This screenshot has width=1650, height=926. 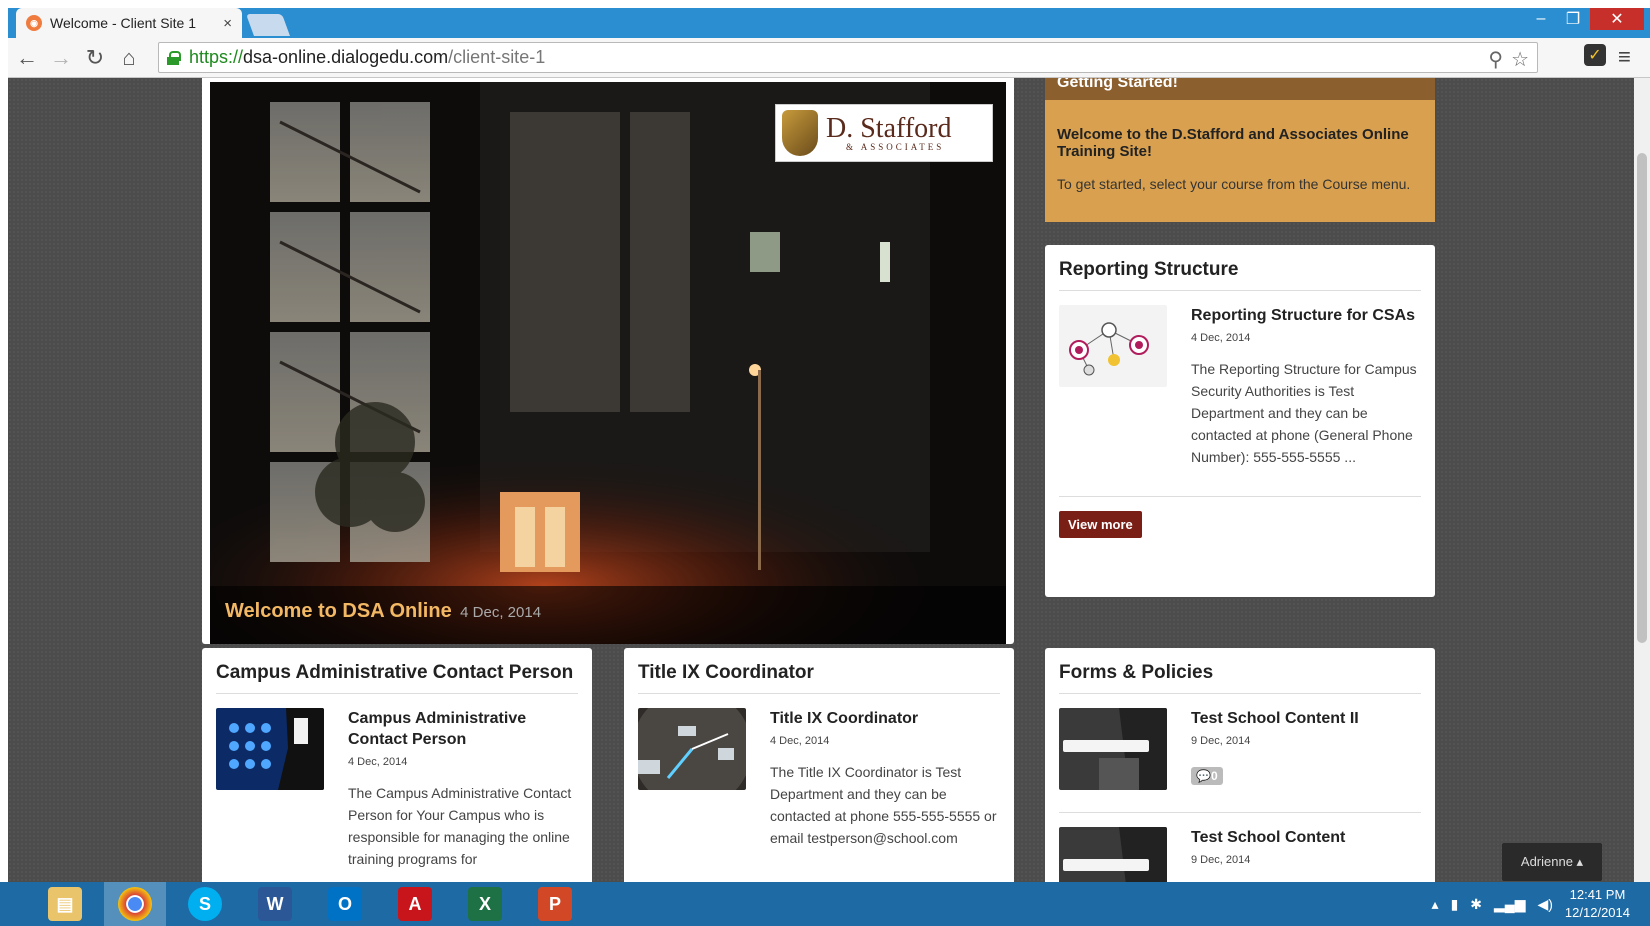 I want to click on outlook-icon: O, so click(x=345, y=904).